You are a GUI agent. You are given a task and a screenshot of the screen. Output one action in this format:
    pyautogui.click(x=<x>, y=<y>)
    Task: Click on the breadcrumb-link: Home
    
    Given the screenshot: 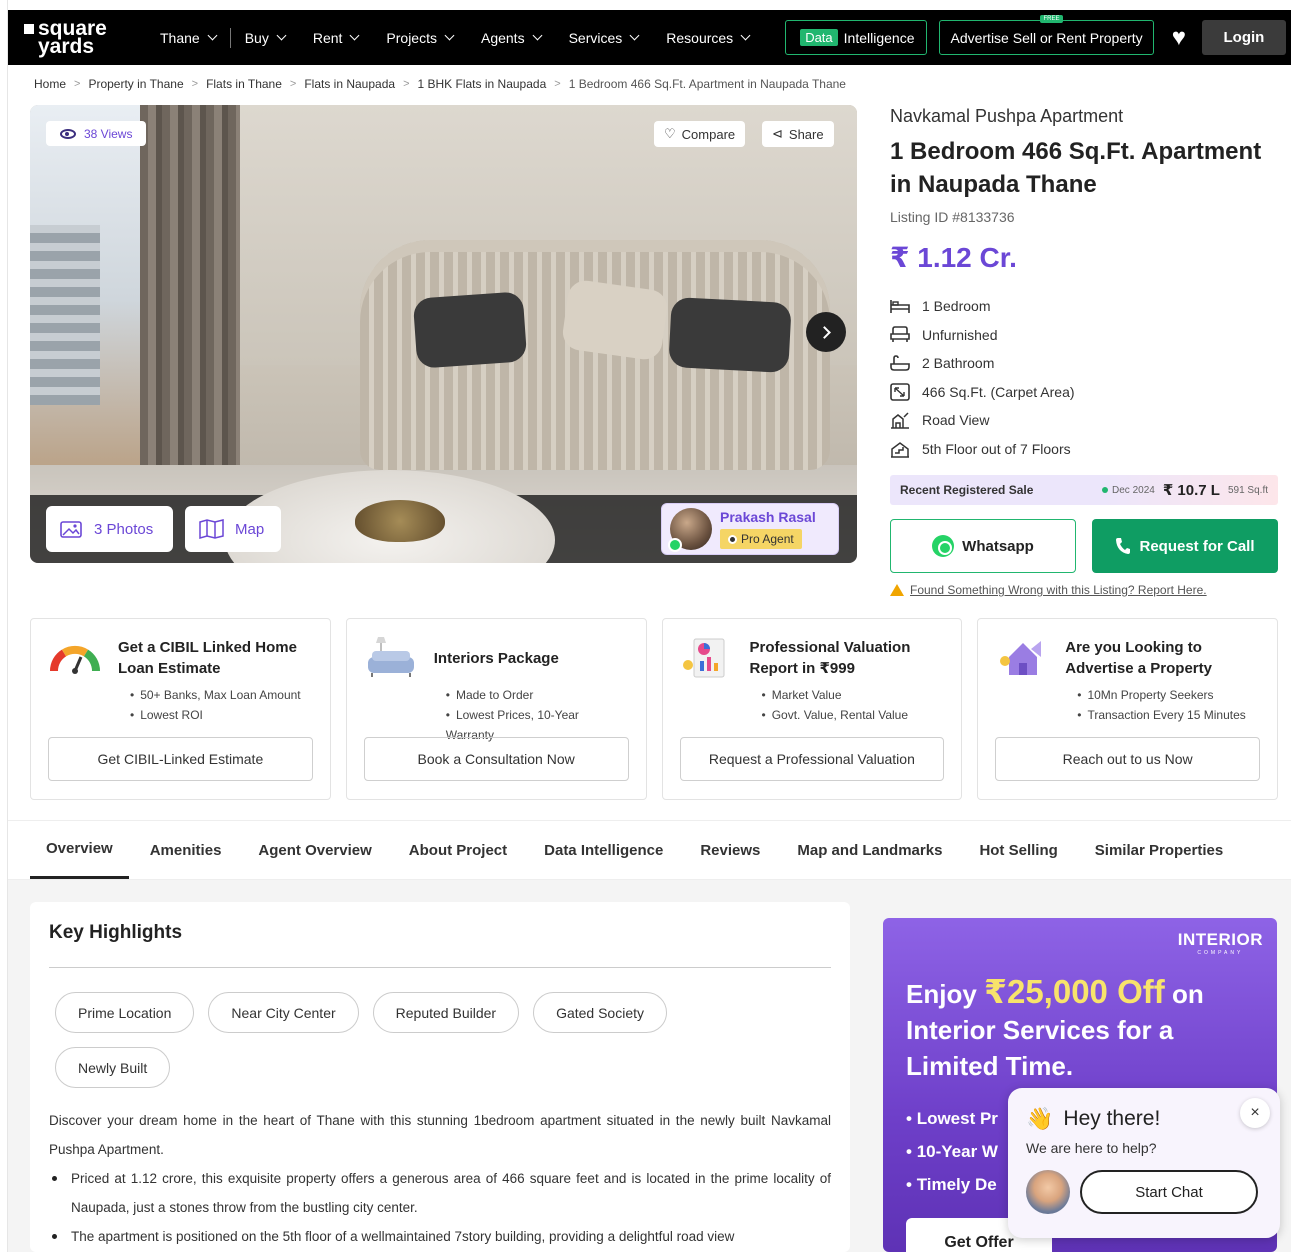 What is the action you would take?
    pyautogui.click(x=50, y=84)
    